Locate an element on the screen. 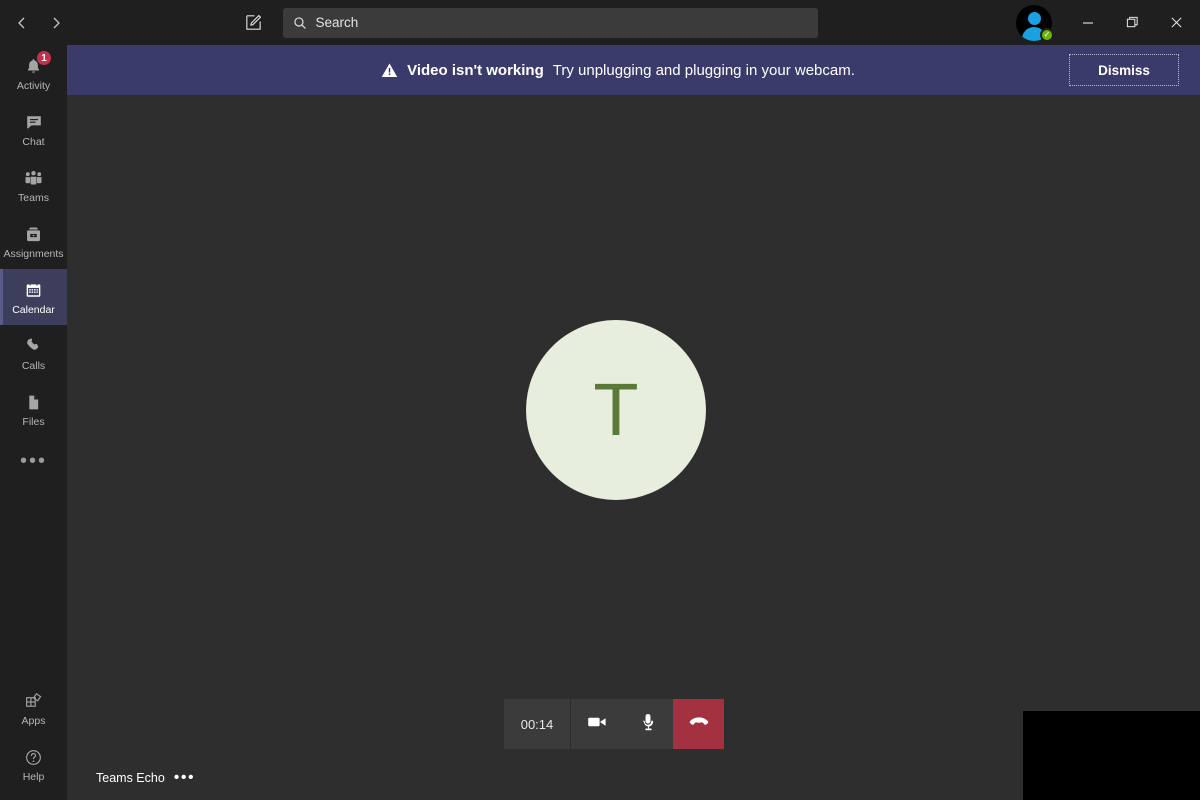 The height and width of the screenshot is (800, 1200). presence-badge: ✓ is located at coordinates (1047, 34).